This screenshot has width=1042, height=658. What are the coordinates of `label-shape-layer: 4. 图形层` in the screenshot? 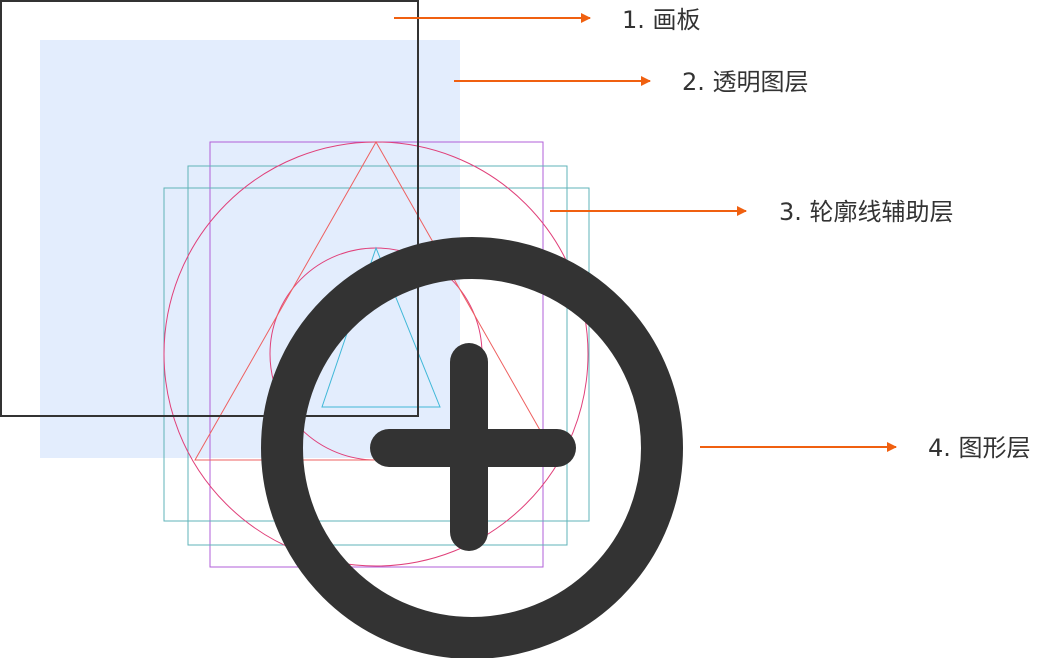 It's located at (979, 448).